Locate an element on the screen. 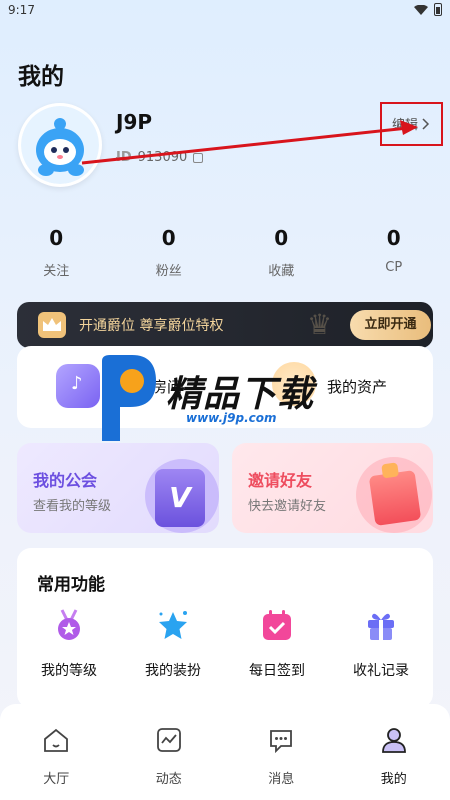  tab-hall: 大厅 is located at coordinates (56, 752).